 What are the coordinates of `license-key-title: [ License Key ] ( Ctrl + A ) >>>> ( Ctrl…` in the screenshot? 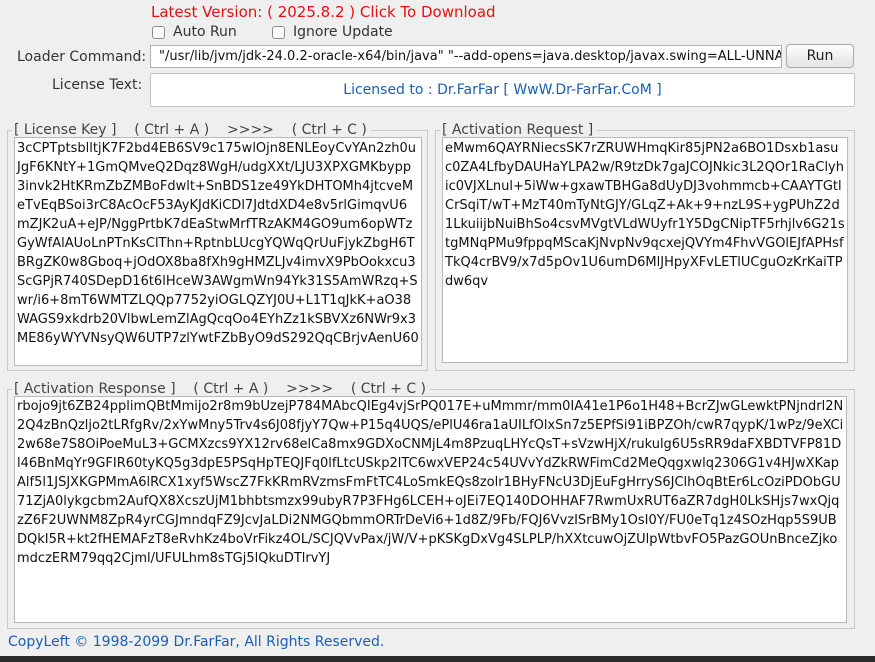 It's located at (191, 130).